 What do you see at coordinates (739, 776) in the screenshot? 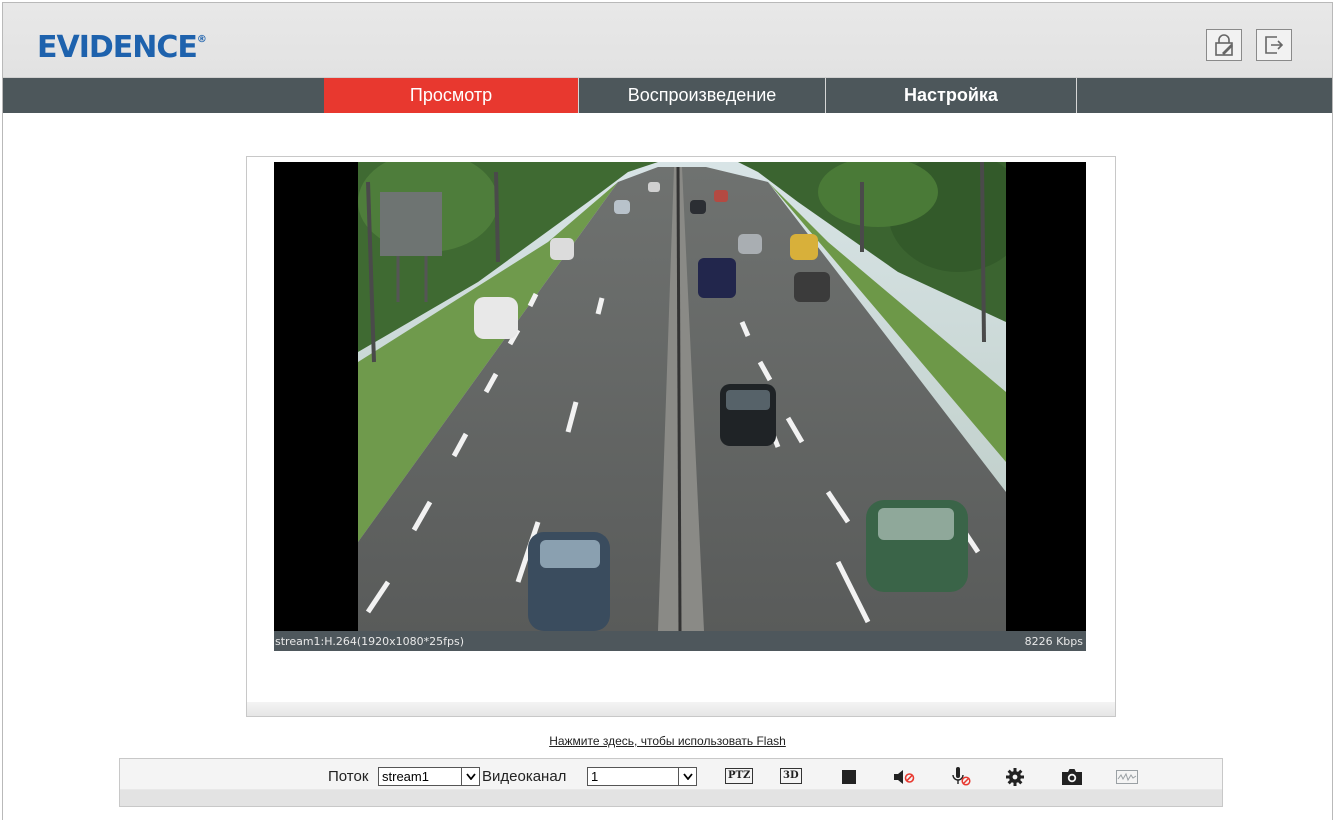
I see `ptz-button: PTZ` at bounding box center [739, 776].